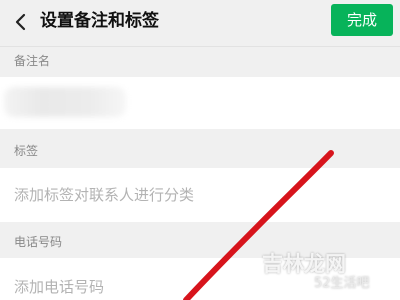 The image size is (400, 300). What do you see at coordinates (342, 283) in the screenshot?
I see `watermark-sub-text: 52生活吧` at bounding box center [342, 283].